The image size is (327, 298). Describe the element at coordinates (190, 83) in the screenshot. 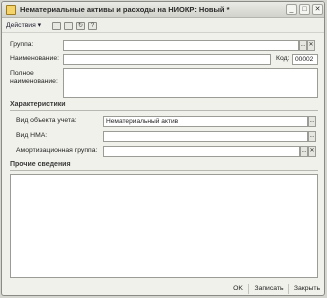

I see `full-name-textarea` at that location.